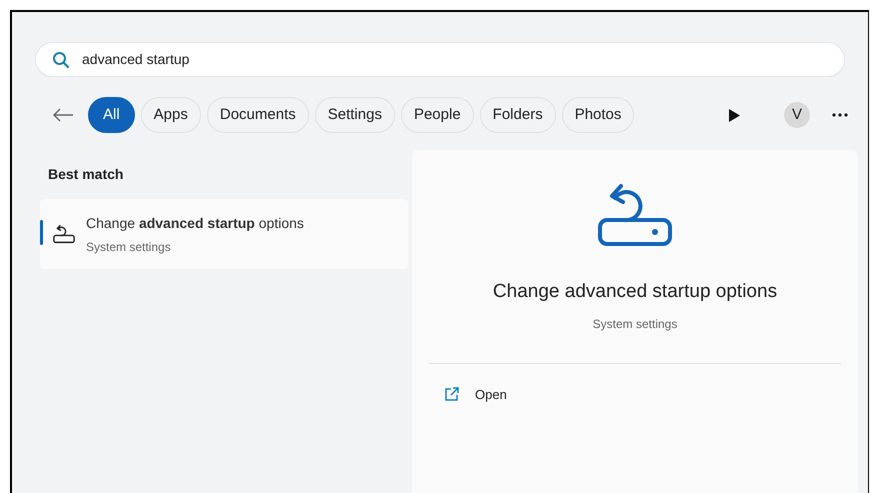  Describe the element at coordinates (797, 115) in the screenshot. I see `account-avatar: V` at that location.